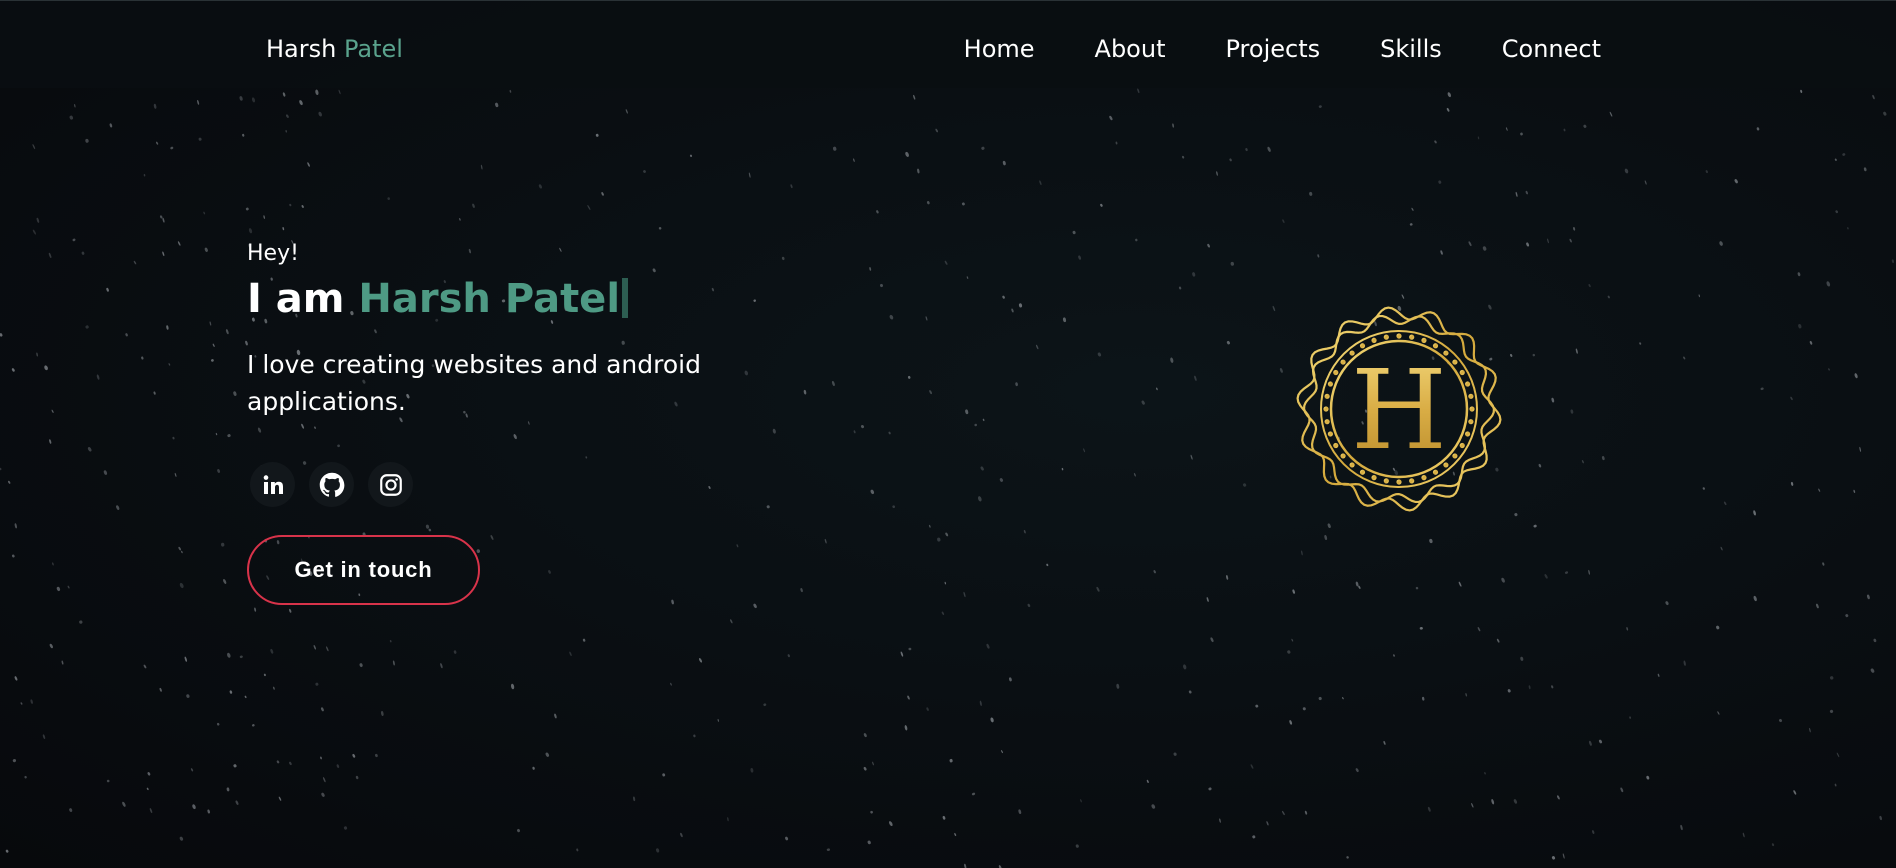  What do you see at coordinates (363, 570) in the screenshot?
I see `get-in-touch-button: Get in touch` at bounding box center [363, 570].